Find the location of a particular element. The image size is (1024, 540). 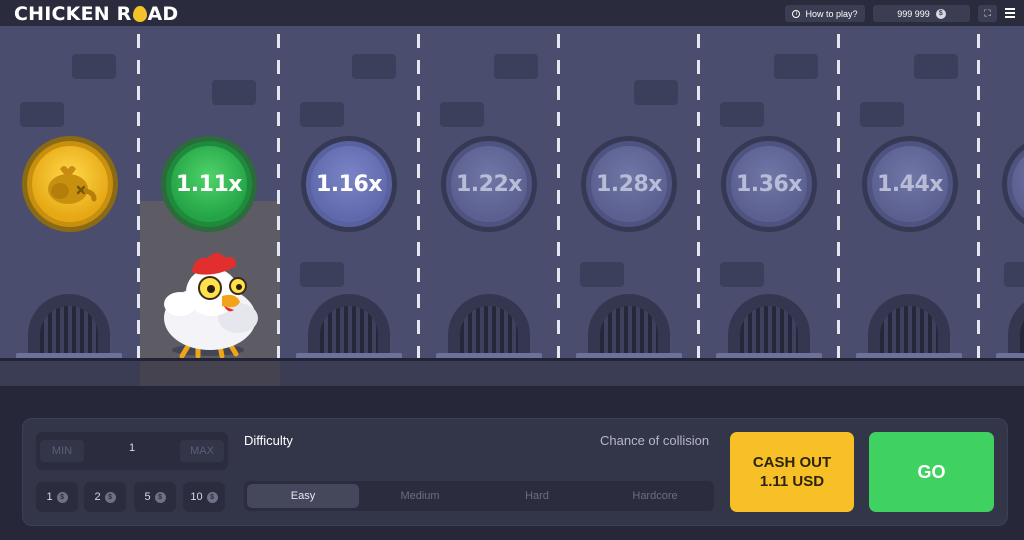

difficulty-hardcore: Hardcore is located at coordinates (655, 496).